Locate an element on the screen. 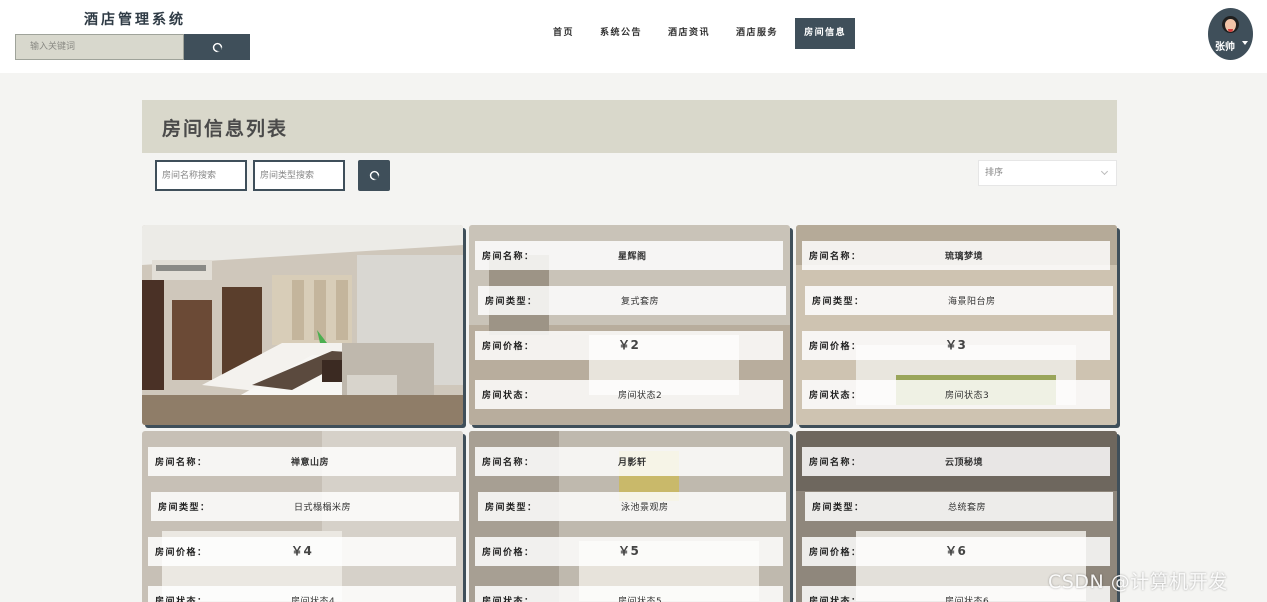  room-status-row: 房间状态： 房间状态3 is located at coordinates (956, 394).